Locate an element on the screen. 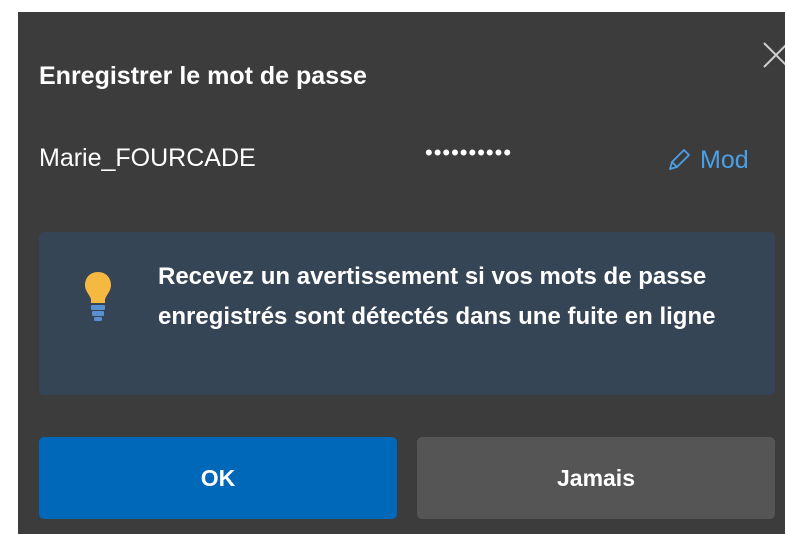  close-button is located at coordinates (773, 55).